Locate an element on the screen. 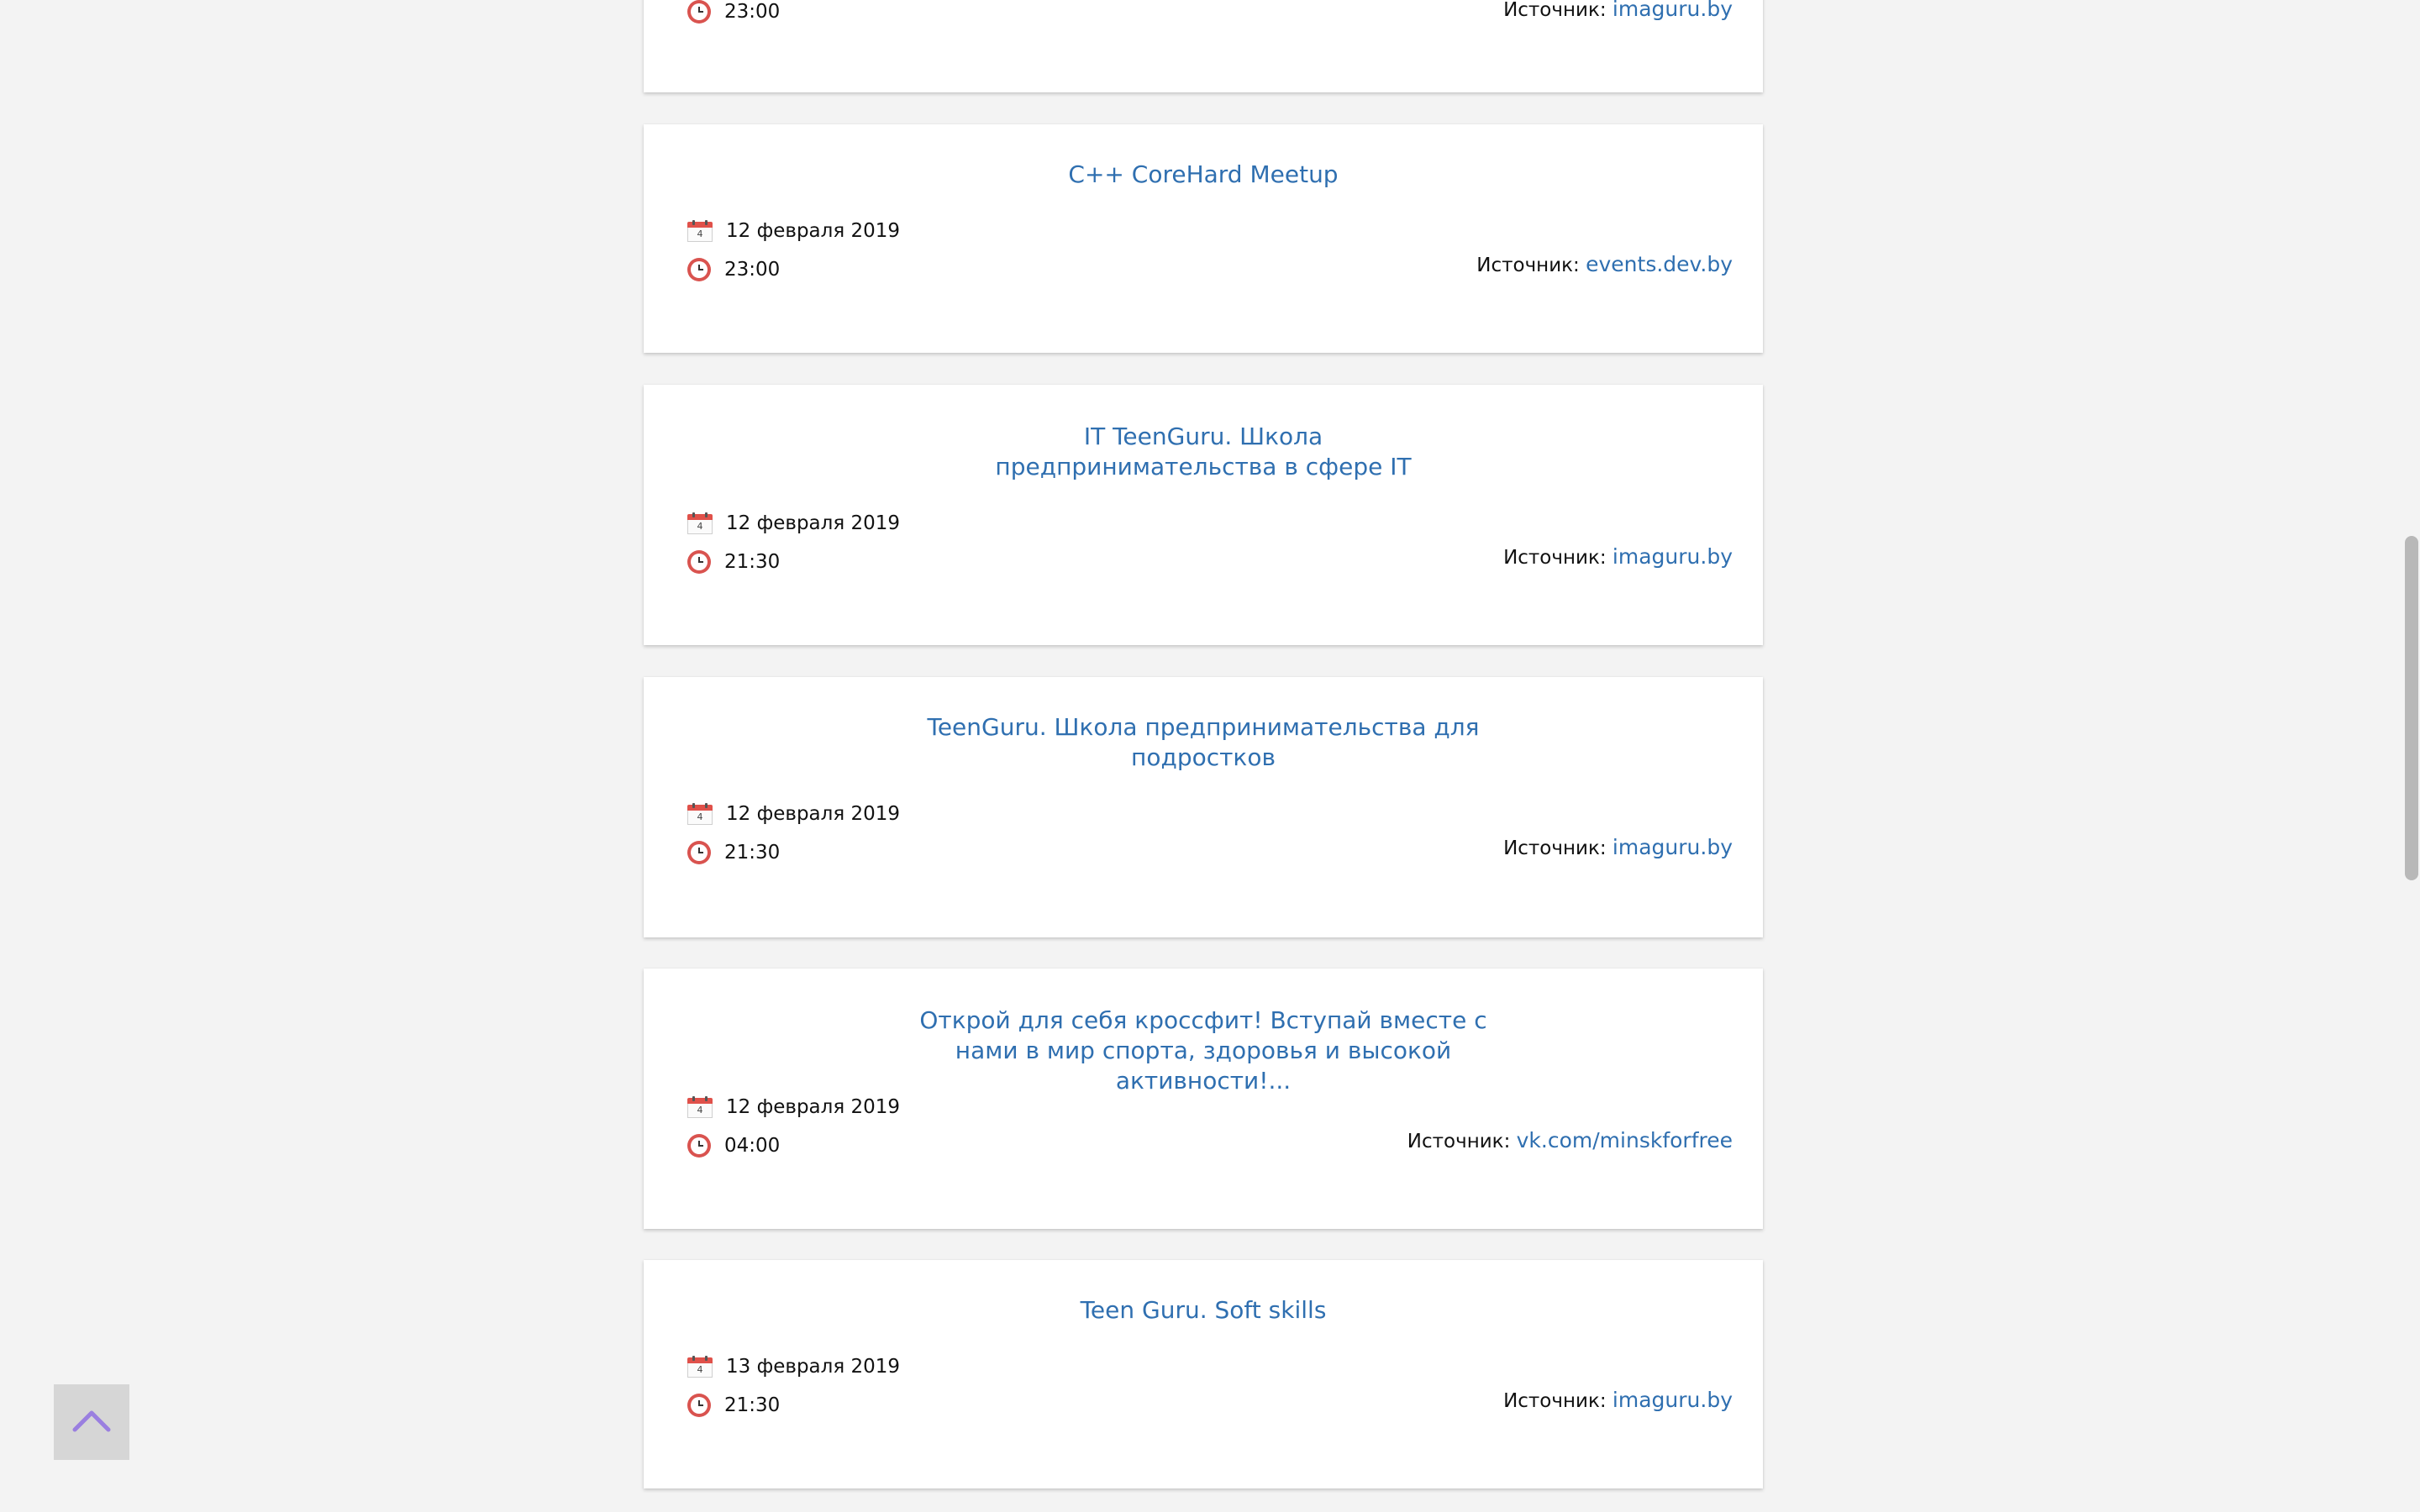 This screenshot has width=2420, height=1512. event-source: Источник: events.dev.by is located at coordinates (1604, 264).